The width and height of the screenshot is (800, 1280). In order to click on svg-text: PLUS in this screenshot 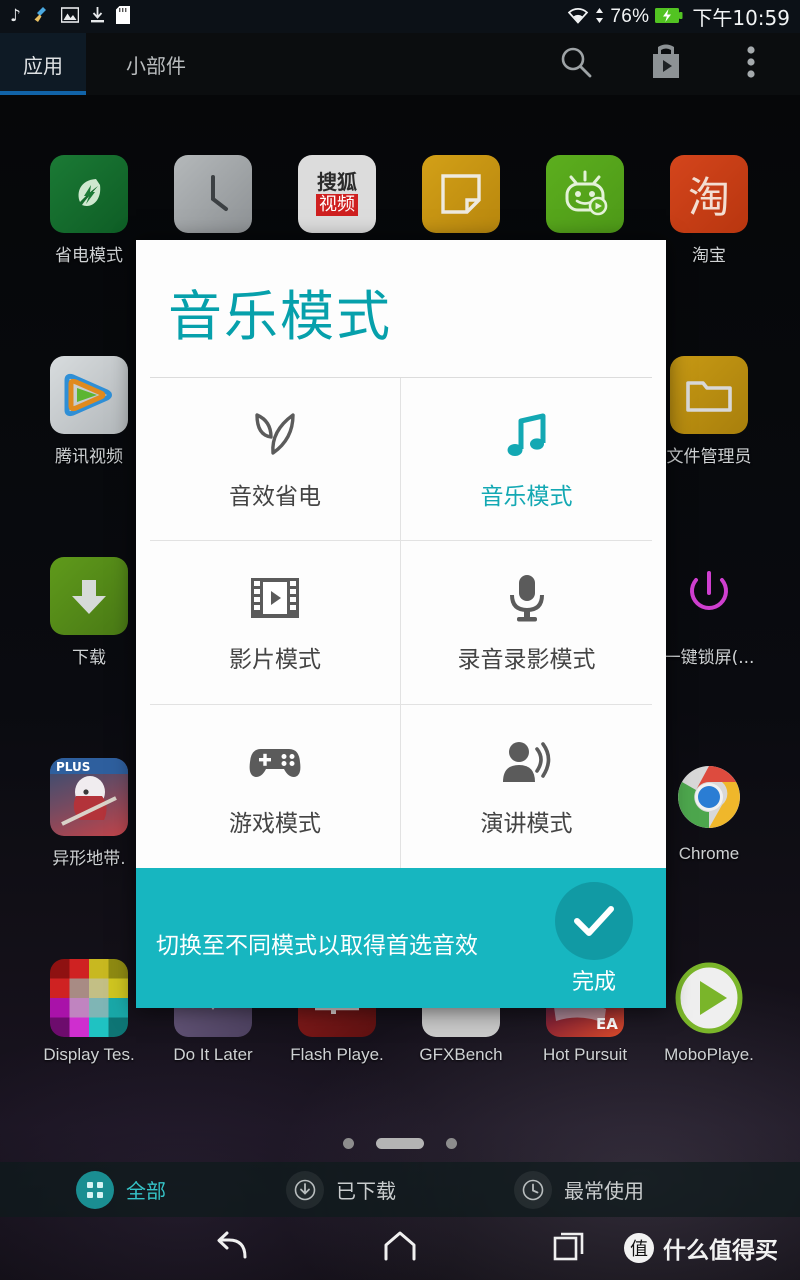, I will do `click(73, 767)`.